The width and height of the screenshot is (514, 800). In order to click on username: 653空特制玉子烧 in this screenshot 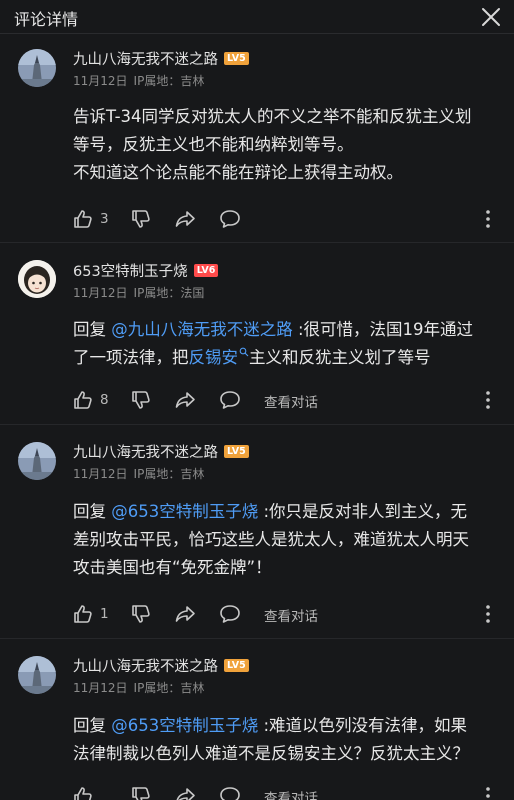, I will do `click(130, 270)`.